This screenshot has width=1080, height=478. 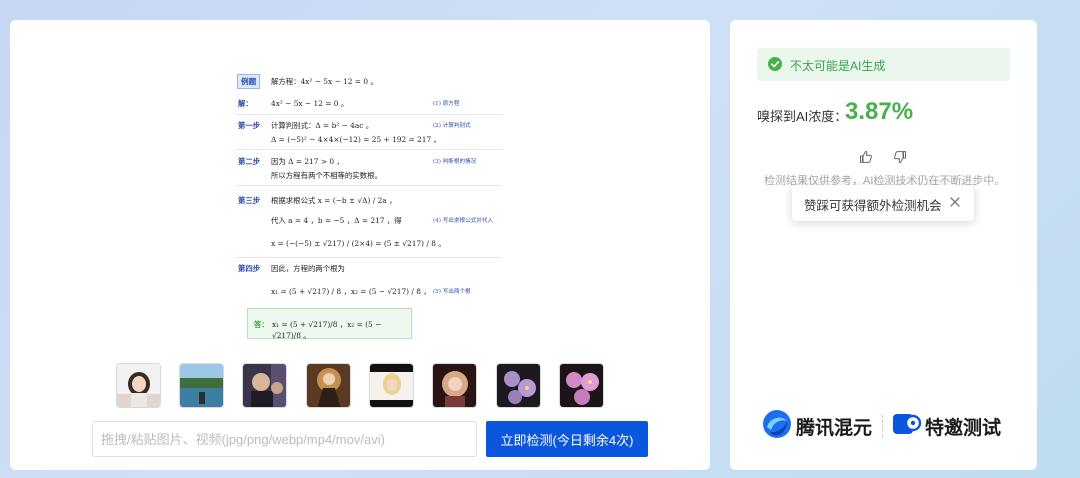 I want to click on tooltip-text: 赞踩可获得额外检测机会, so click(x=873, y=206).